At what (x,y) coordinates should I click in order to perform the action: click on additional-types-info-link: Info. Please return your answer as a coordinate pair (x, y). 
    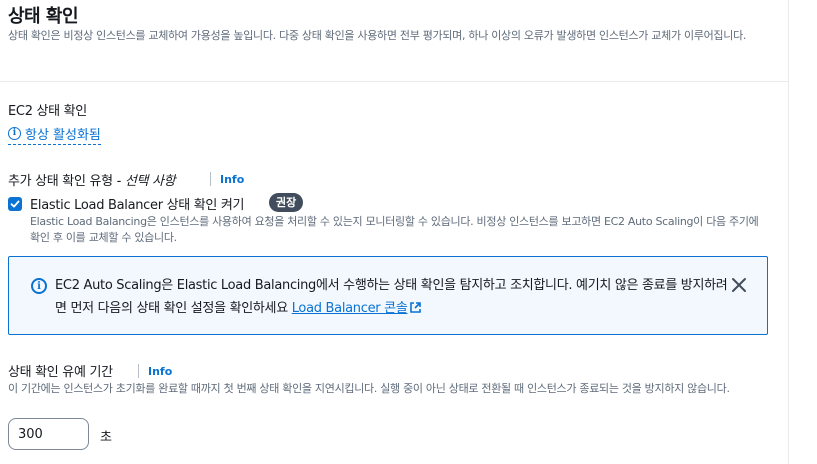
    Looking at the image, I should click on (232, 179).